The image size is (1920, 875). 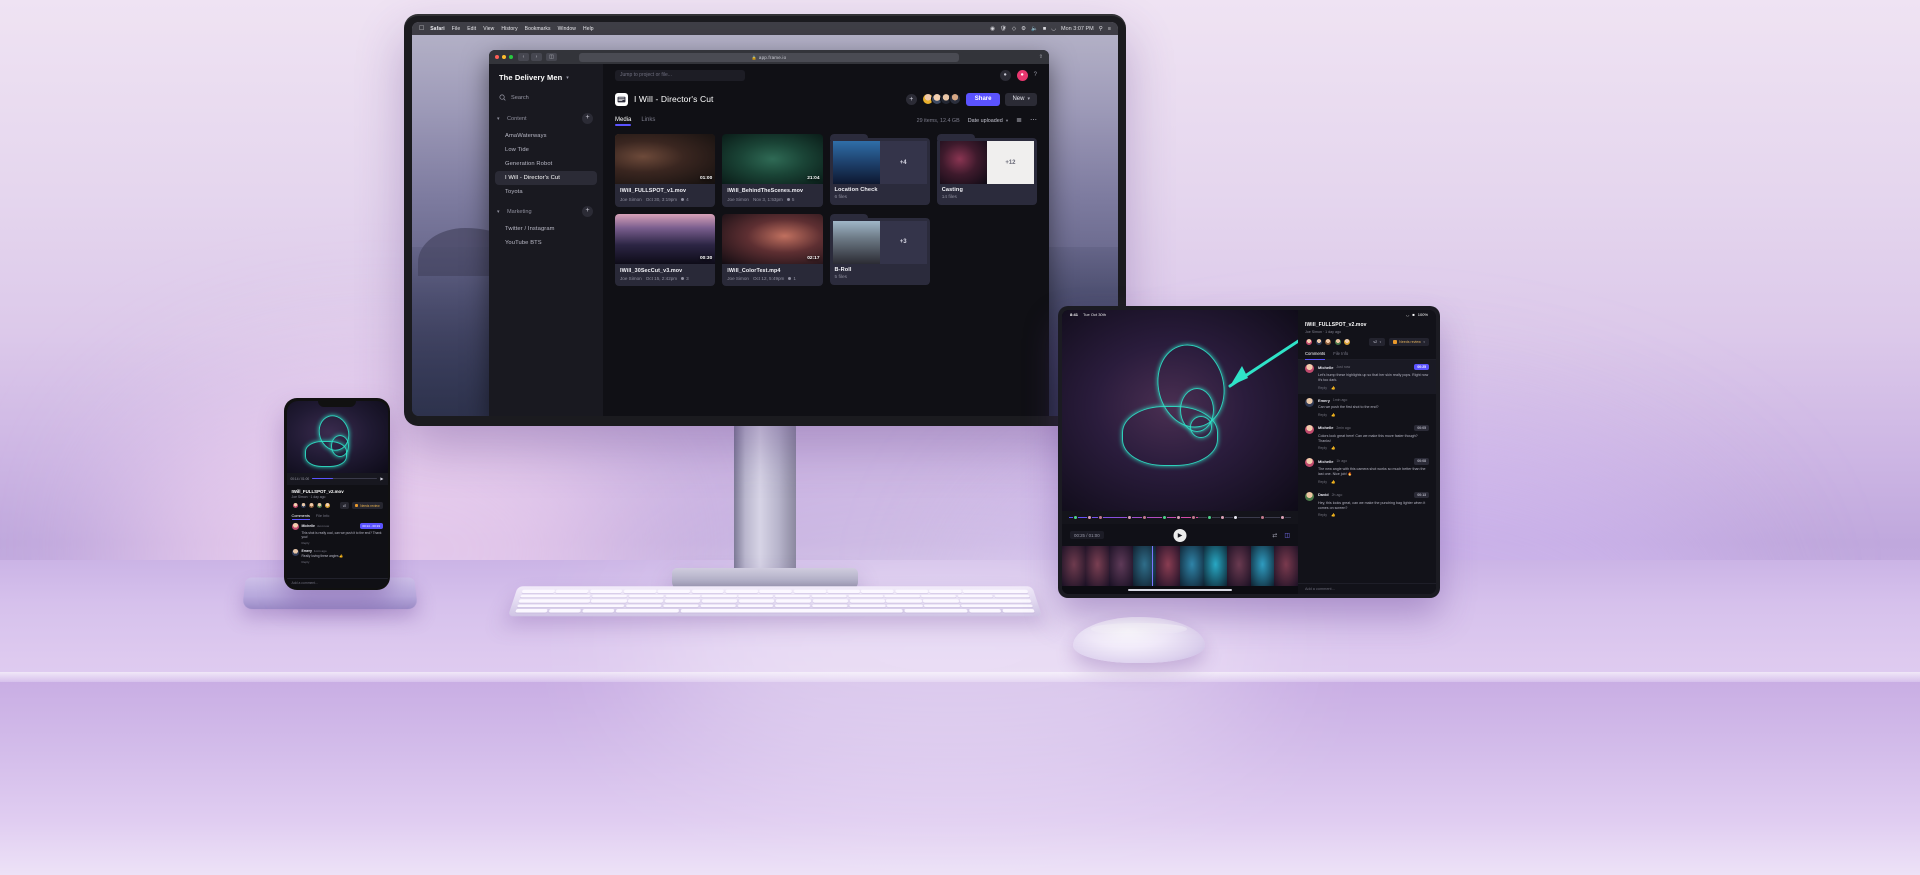 What do you see at coordinates (546, 118) in the screenshot?
I see `sidebar-group-content: ▾ Content +` at bounding box center [546, 118].